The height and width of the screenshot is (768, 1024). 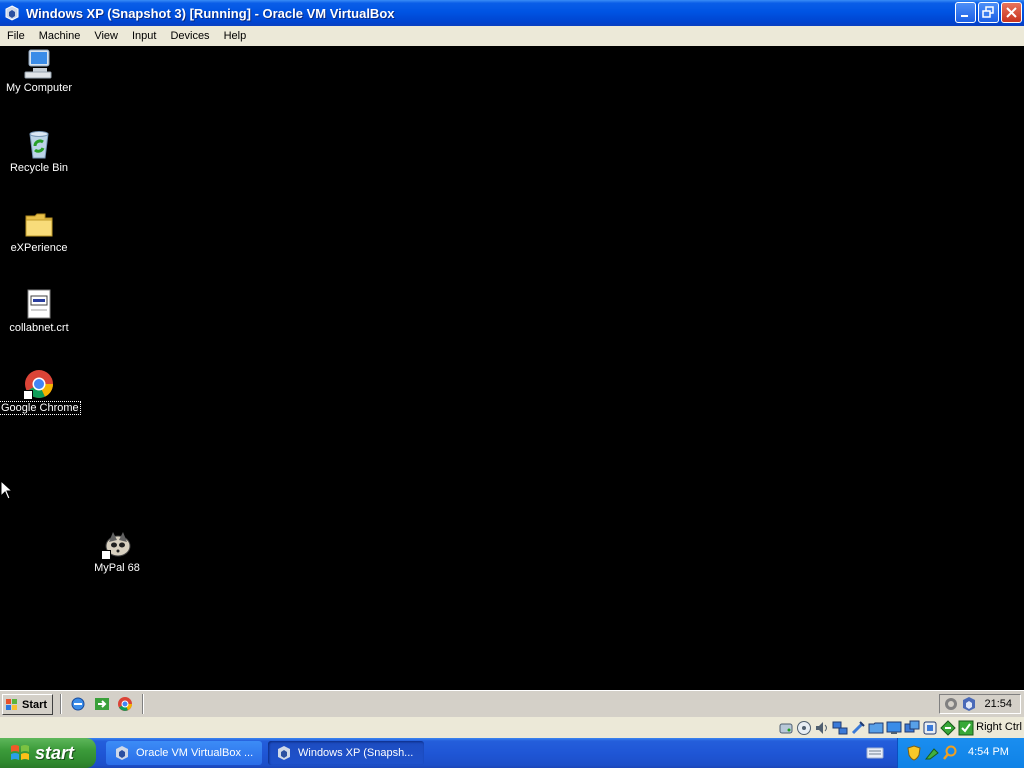 What do you see at coordinates (999, 727) in the screenshot?
I see `host-key-label: Right Ctrl` at bounding box center [999, 727].